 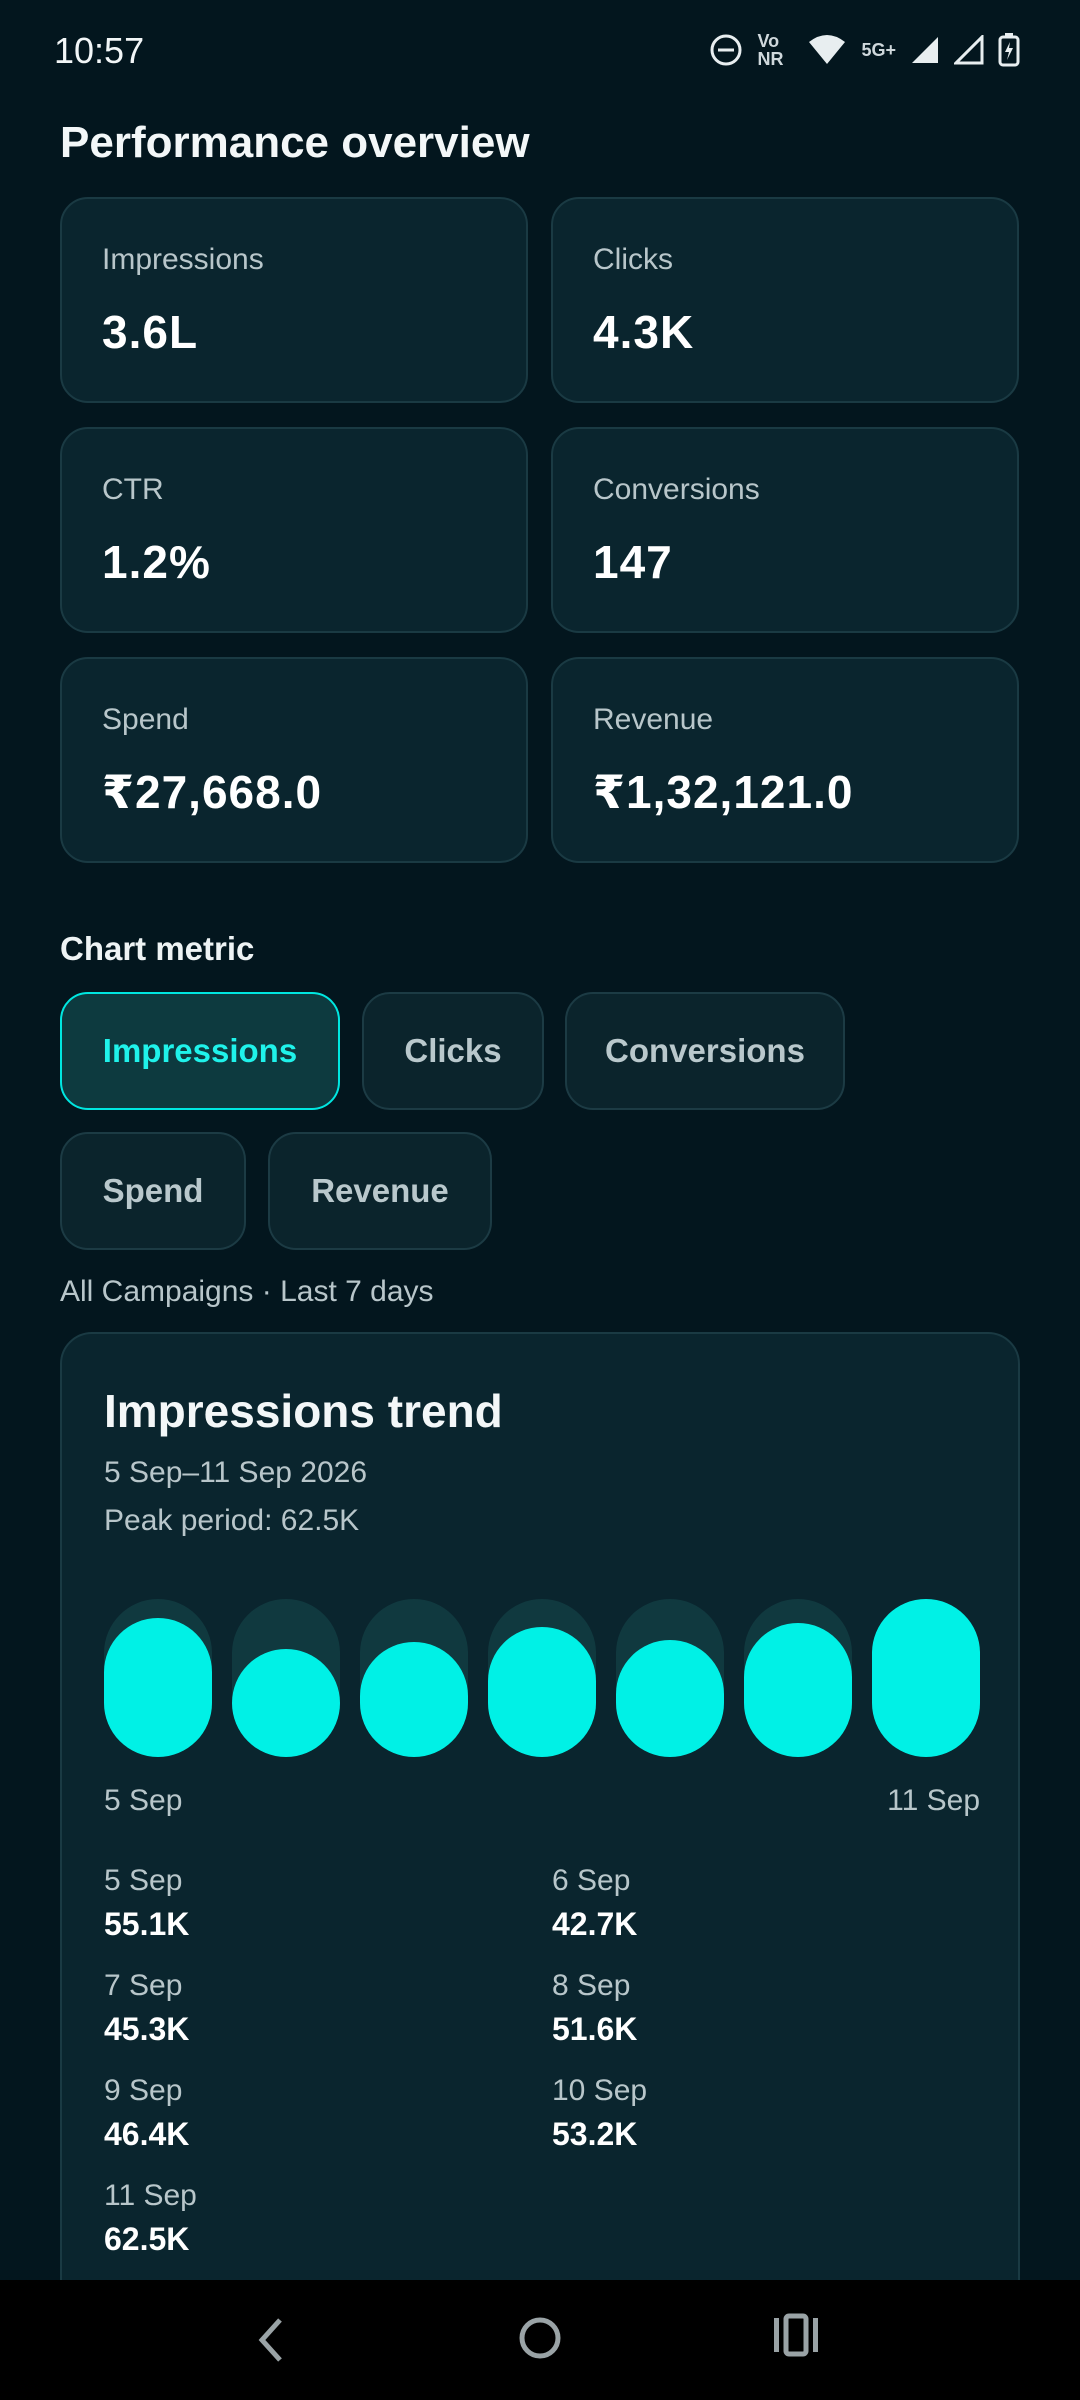 I want to click on breakdown-value: 62.5K, so click(x=147, y=2239).